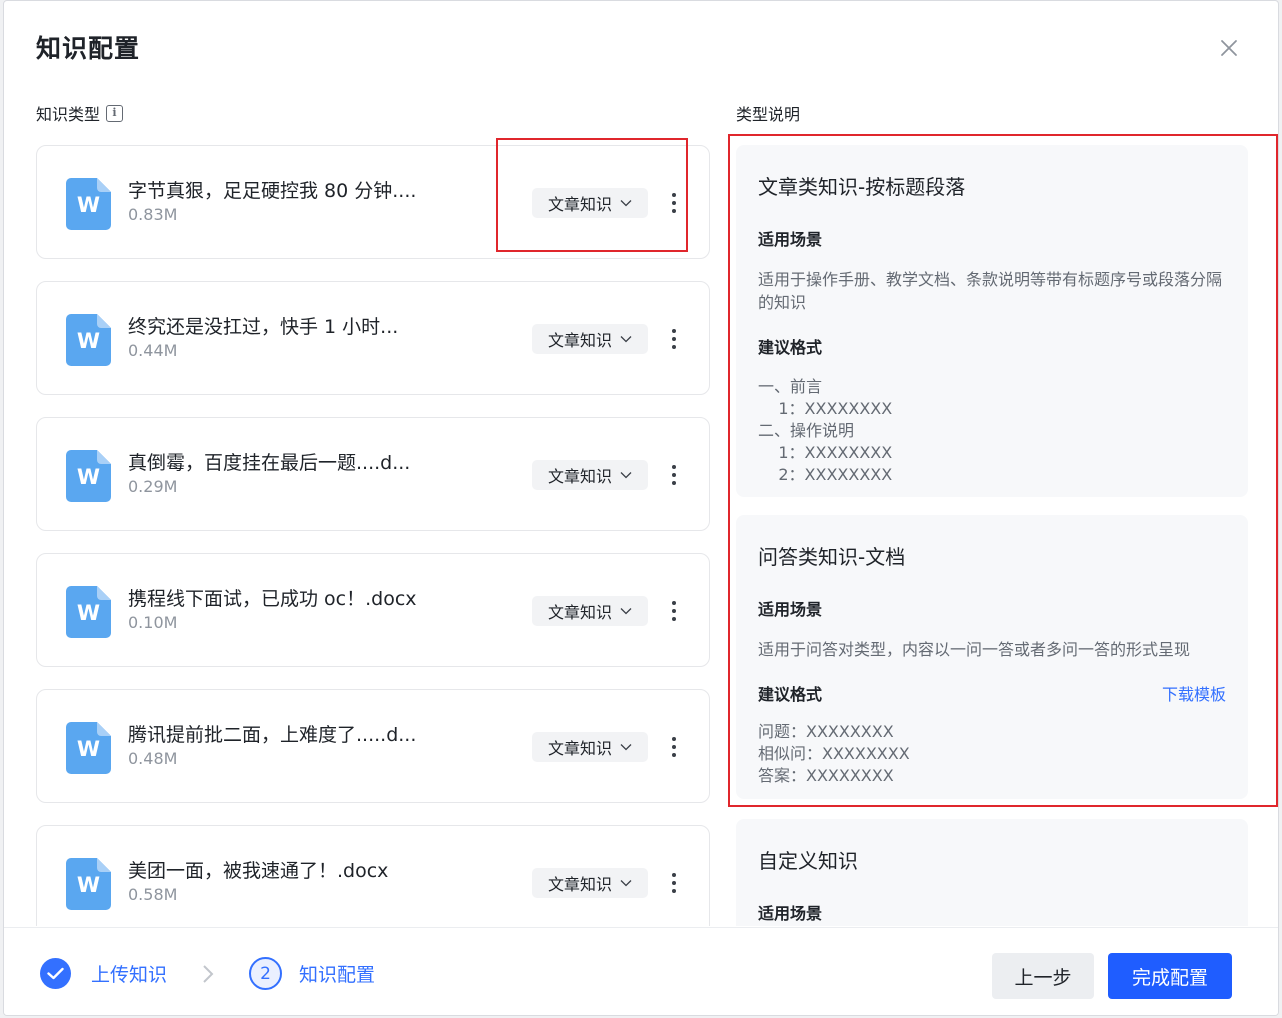 The width and height of the screenshot is (1282, 1018). I want to click on file-size: 0.29M, so click(153, 486).